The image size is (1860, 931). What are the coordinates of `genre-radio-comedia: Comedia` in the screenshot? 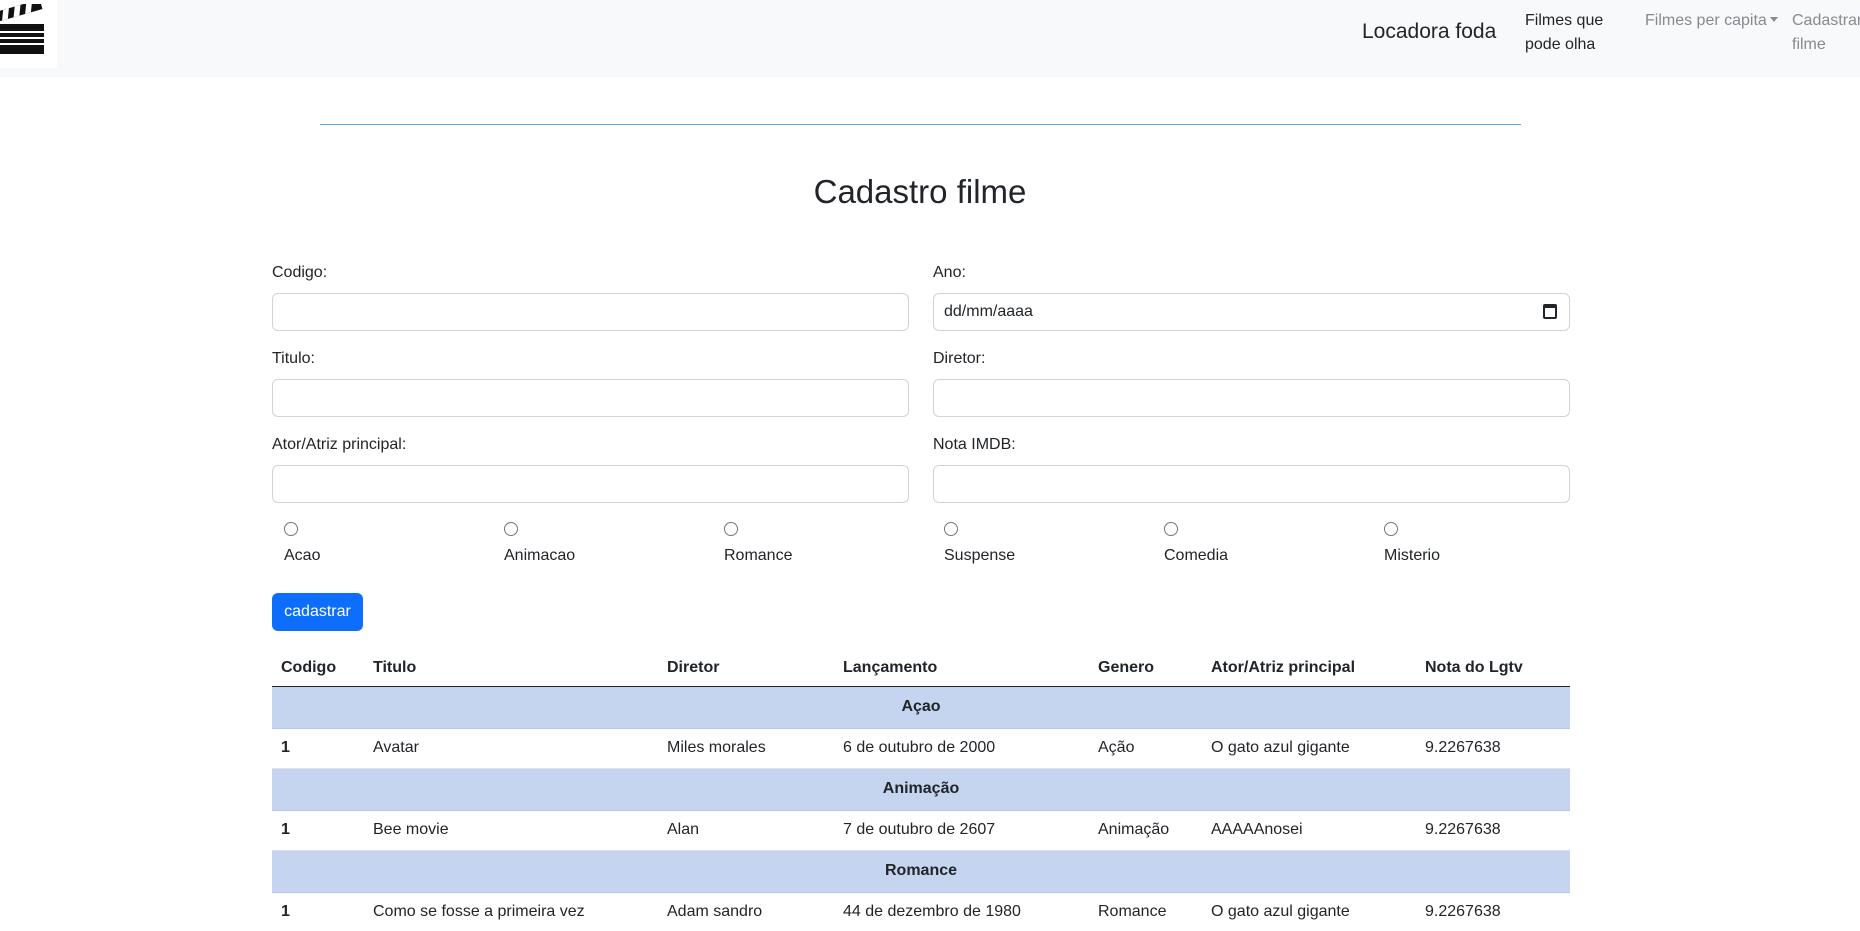 It's located at (1190, 543).